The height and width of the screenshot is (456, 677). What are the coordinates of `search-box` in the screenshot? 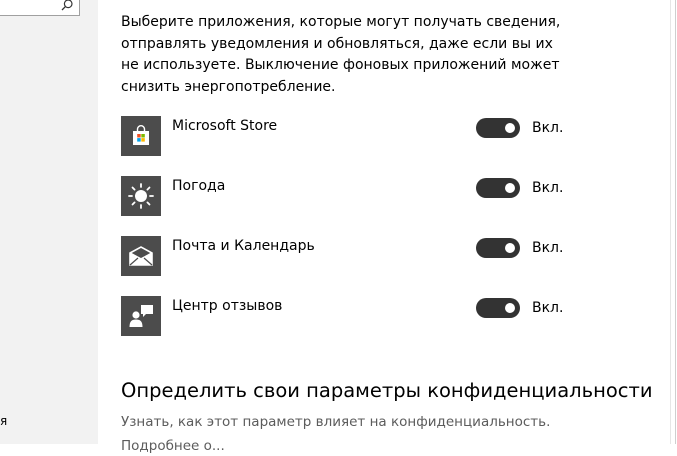 It's located at (40, 8).